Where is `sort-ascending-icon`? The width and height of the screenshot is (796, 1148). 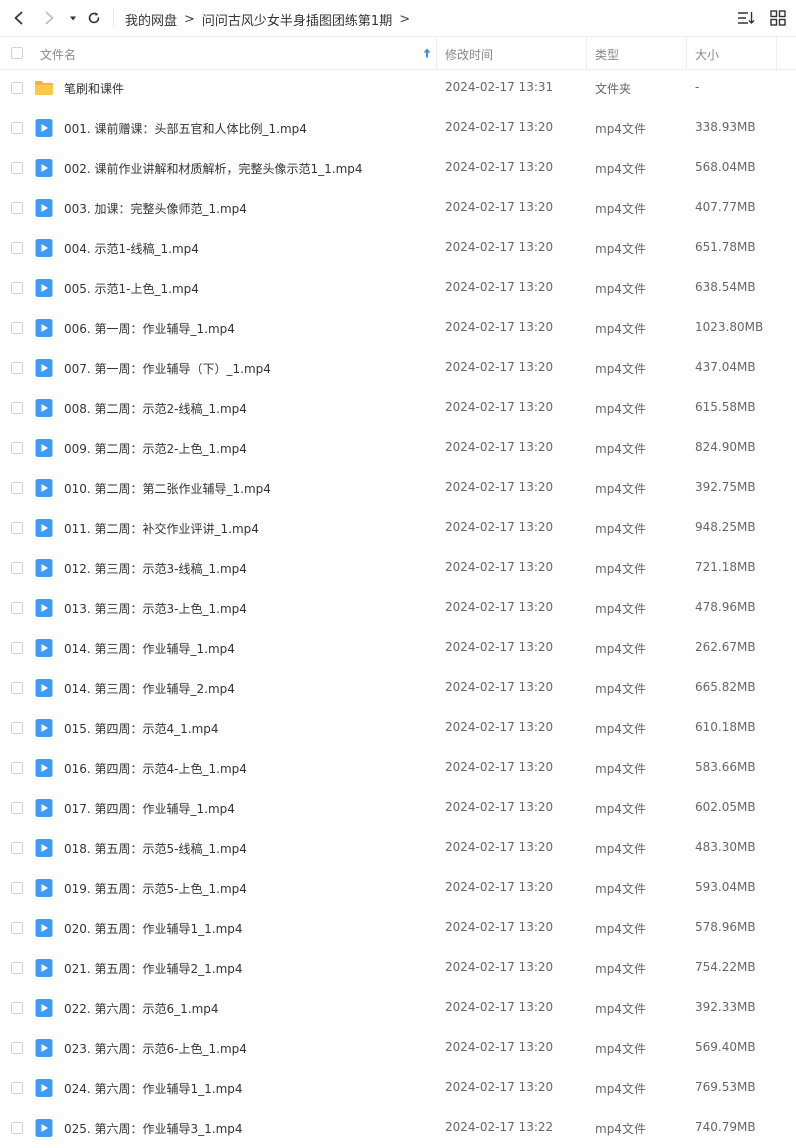 sort-ascending-icon is located at coordinates (427, 54).